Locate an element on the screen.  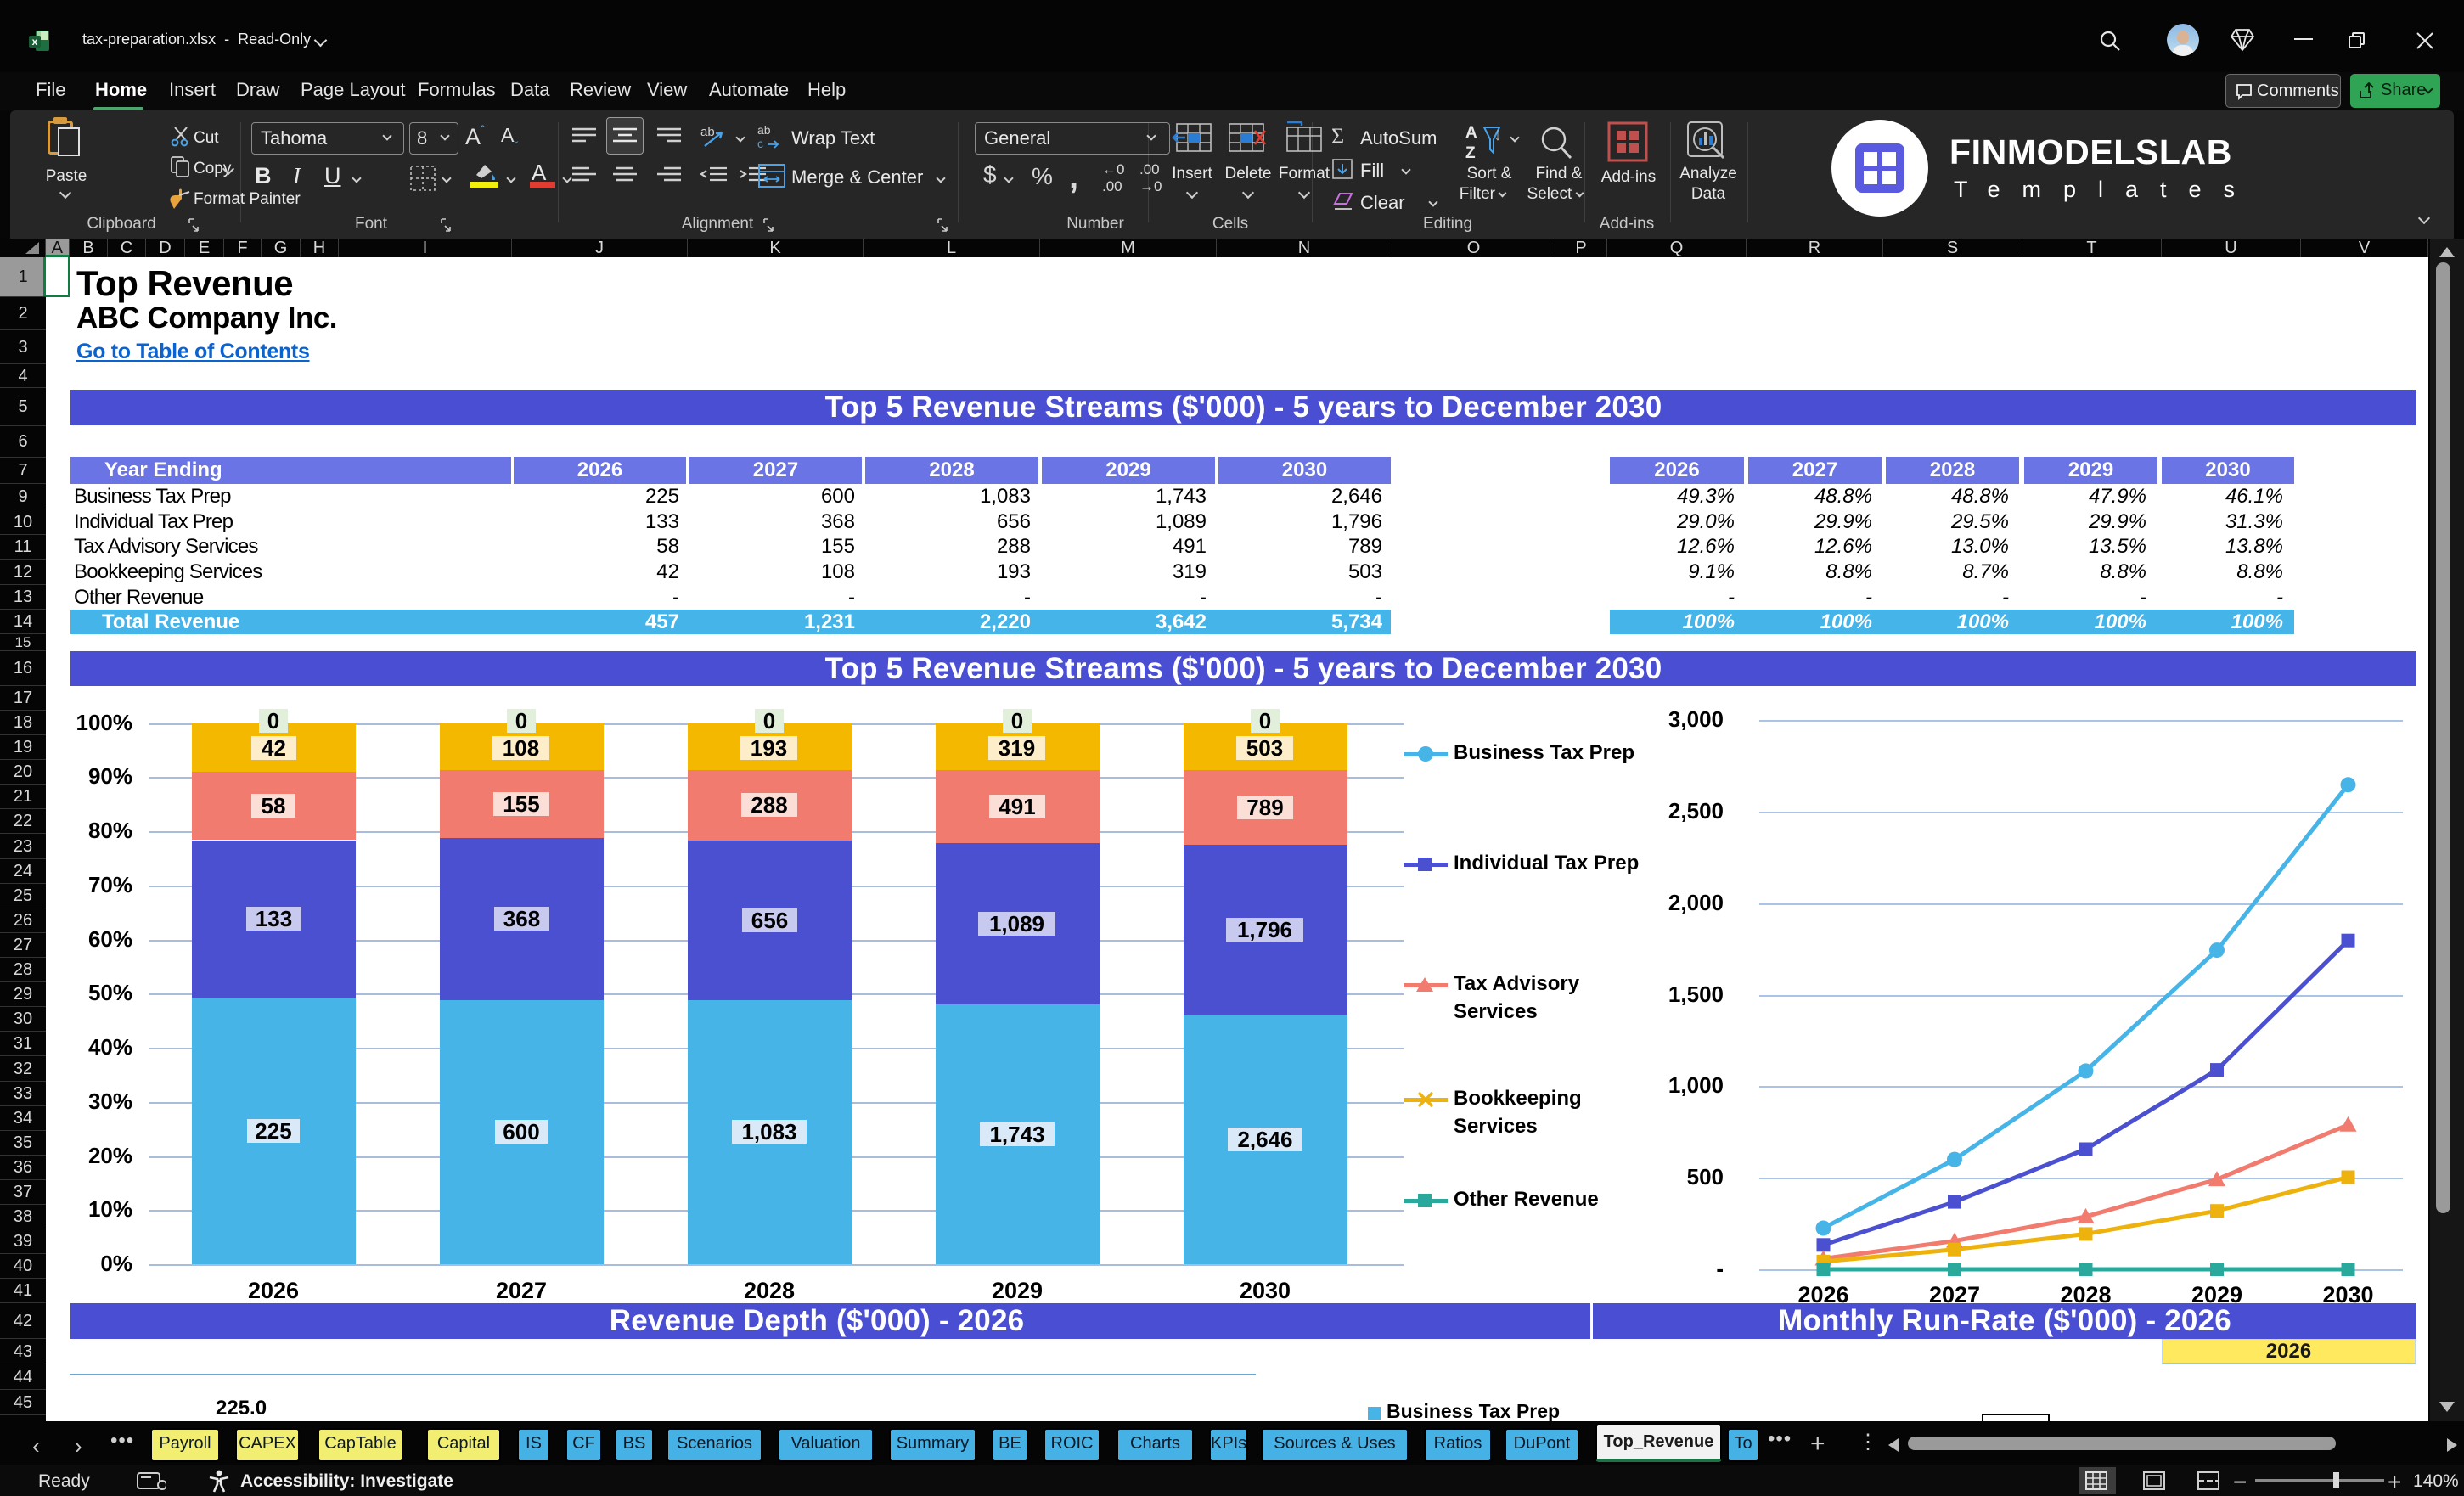
svg-text: Z is located at coordinates (1470, 153).